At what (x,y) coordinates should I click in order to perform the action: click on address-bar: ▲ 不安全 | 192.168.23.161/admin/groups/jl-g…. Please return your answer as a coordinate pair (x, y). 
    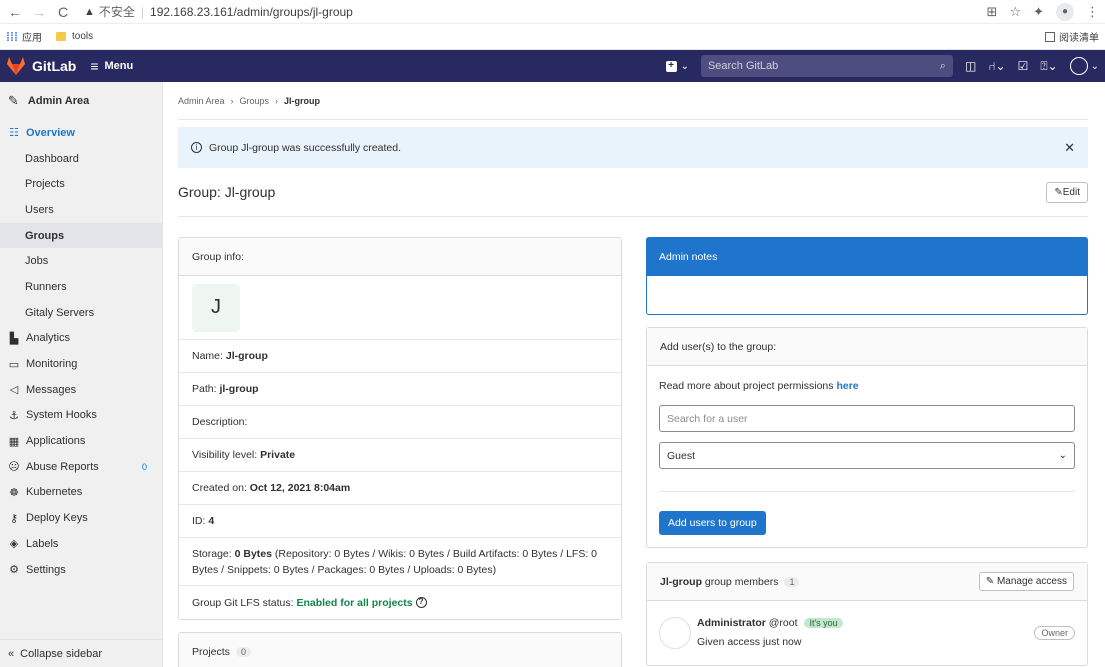
    Looking at the image, I should click on (218, 11).